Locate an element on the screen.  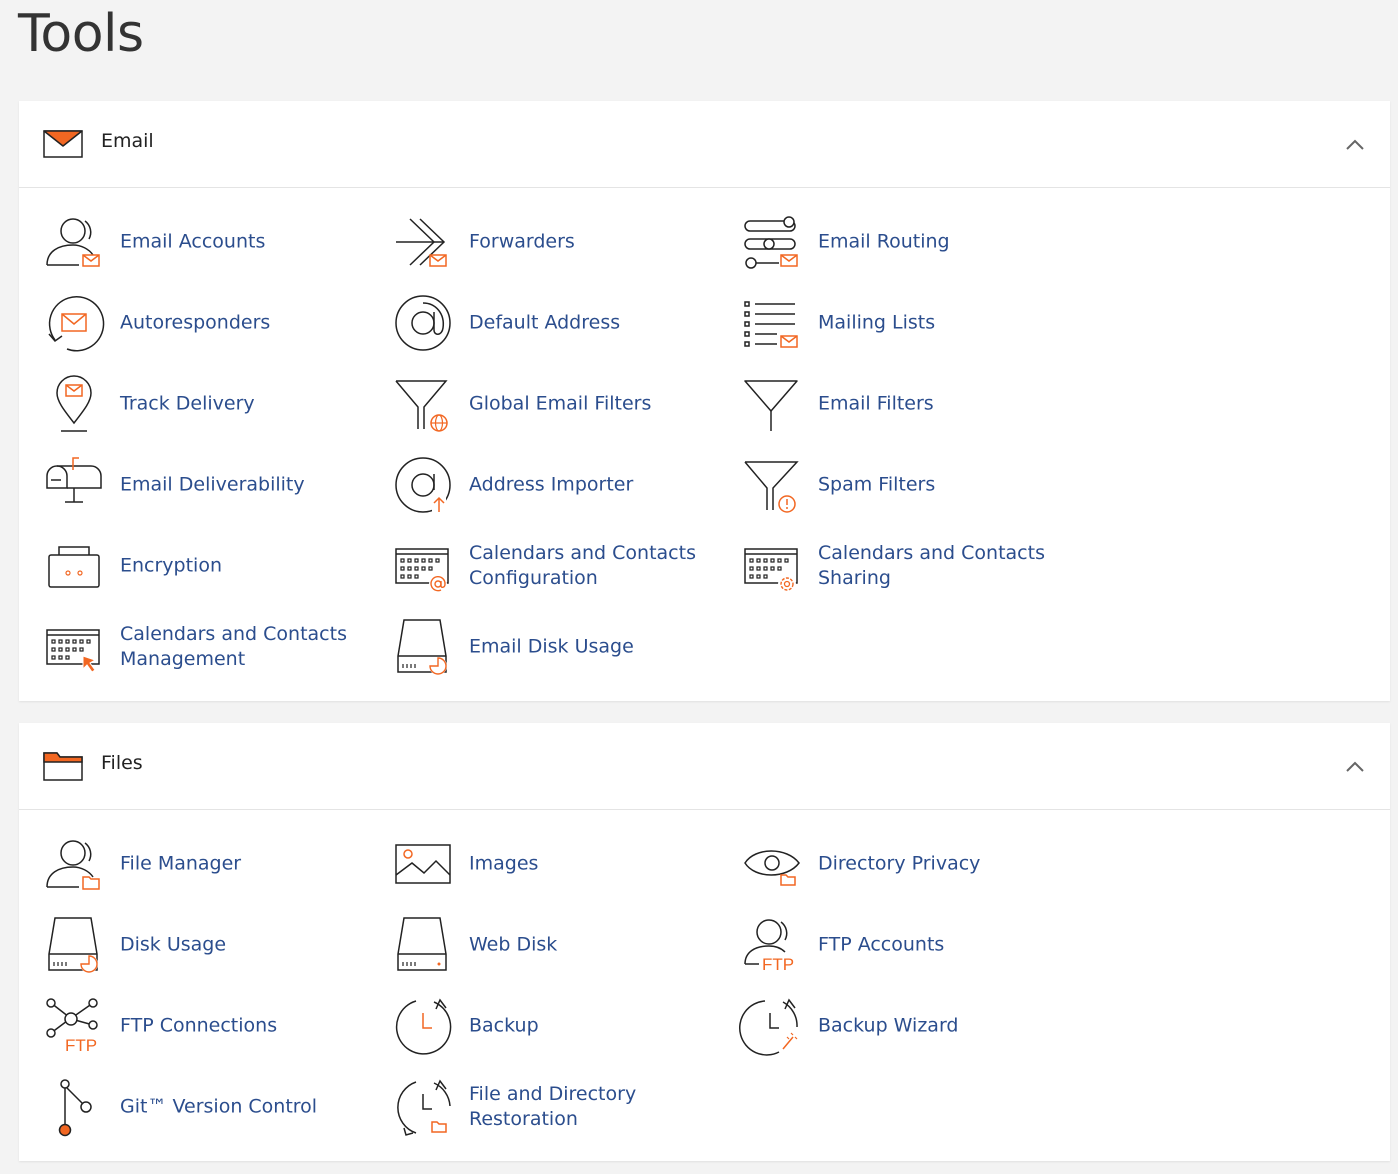
forwarders-link: Forwarders is located at coordinates (564, 242).